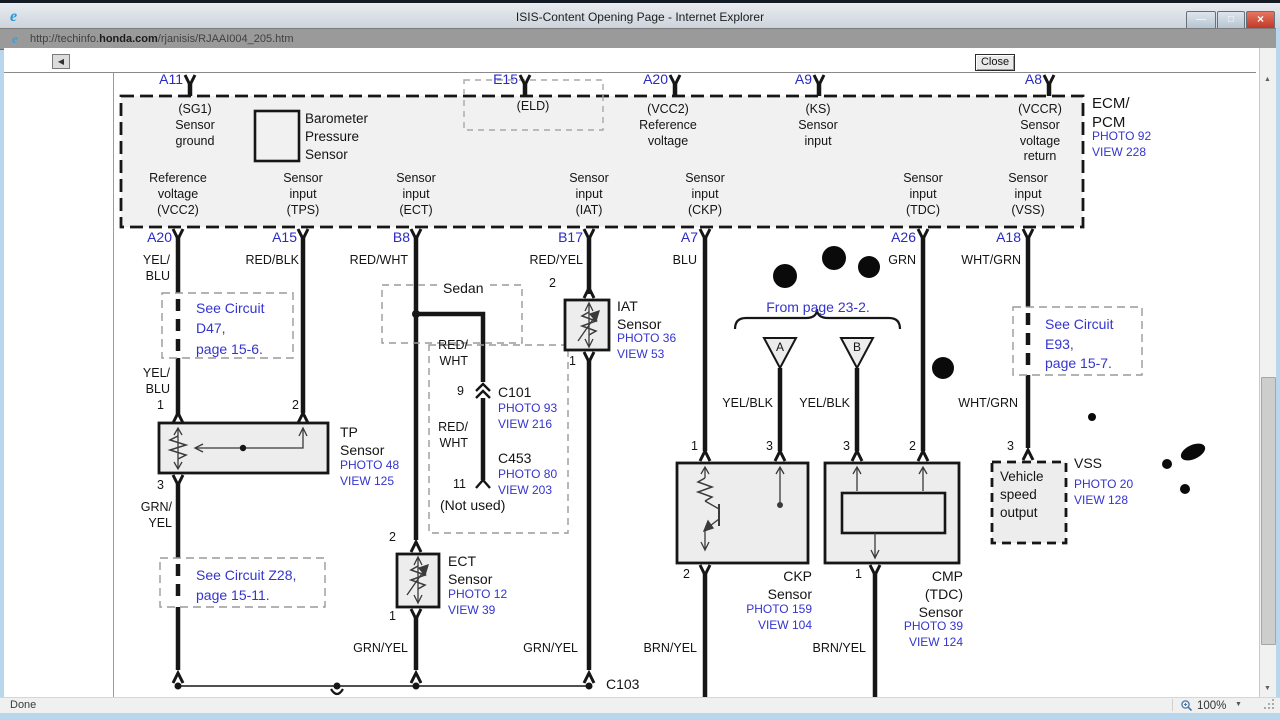 The image size is (1280, 720). What do you see at coordinates (505, 79) in the screenshot?
I see `pin-label-e15: E15` at bounding box center [505, 79].